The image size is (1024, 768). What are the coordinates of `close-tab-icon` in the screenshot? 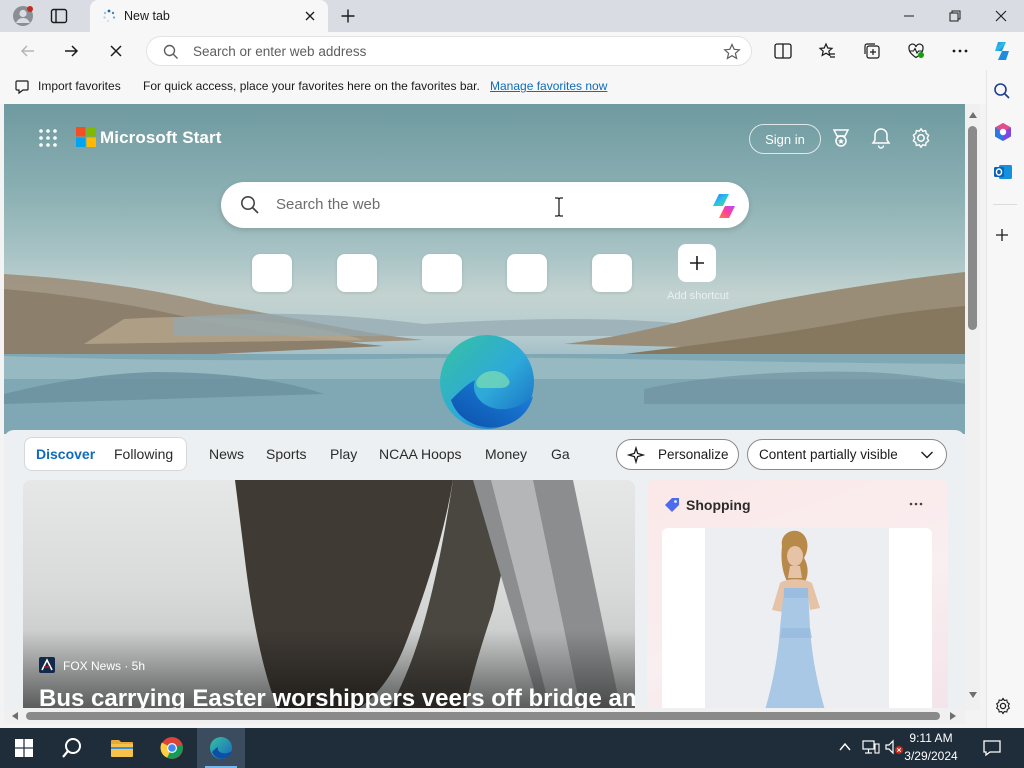 It's located at (310, 16).